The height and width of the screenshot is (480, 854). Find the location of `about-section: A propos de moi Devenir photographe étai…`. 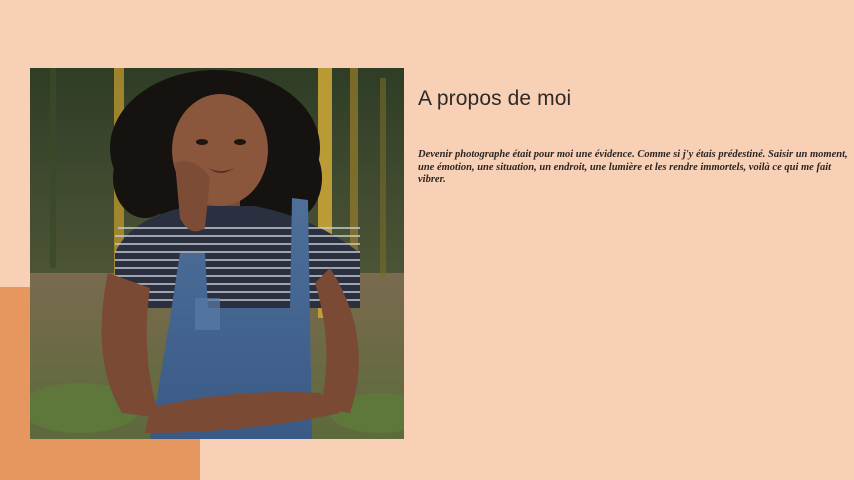

about-section: A propos de moi Devenir photographe étai… is located at coordinates (635, 136).